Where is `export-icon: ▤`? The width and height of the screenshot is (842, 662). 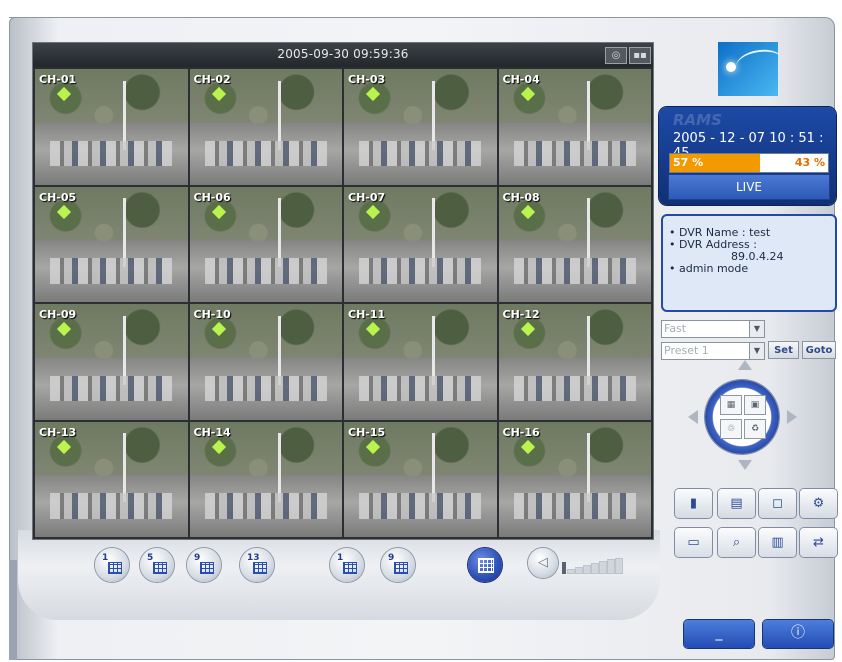 export-icon: ▤ is located at coordinates (736, 503).